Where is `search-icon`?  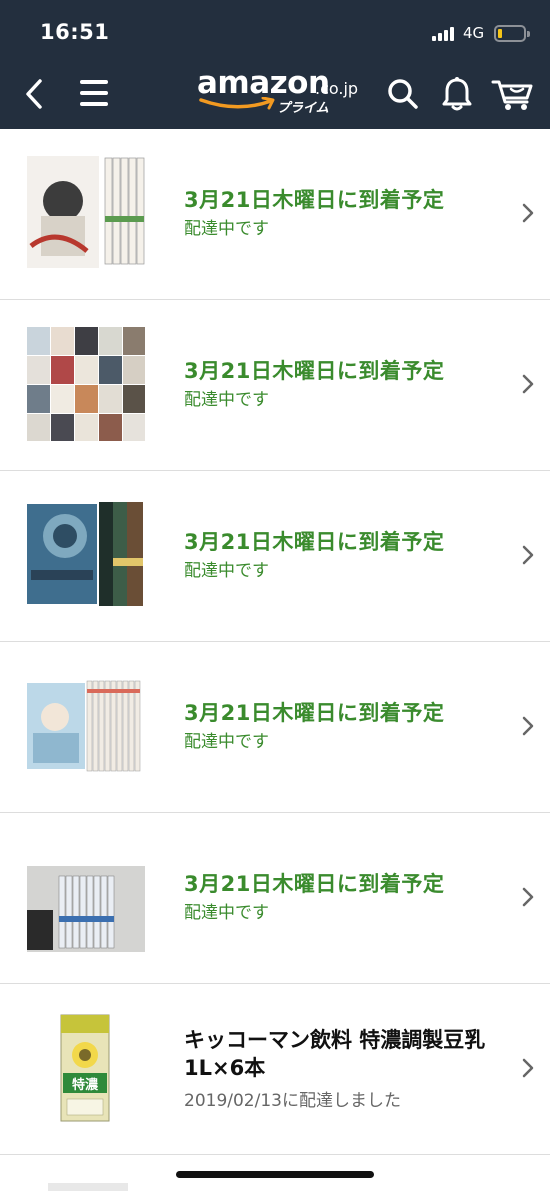 search-icon is located at coordinates (403, 94).